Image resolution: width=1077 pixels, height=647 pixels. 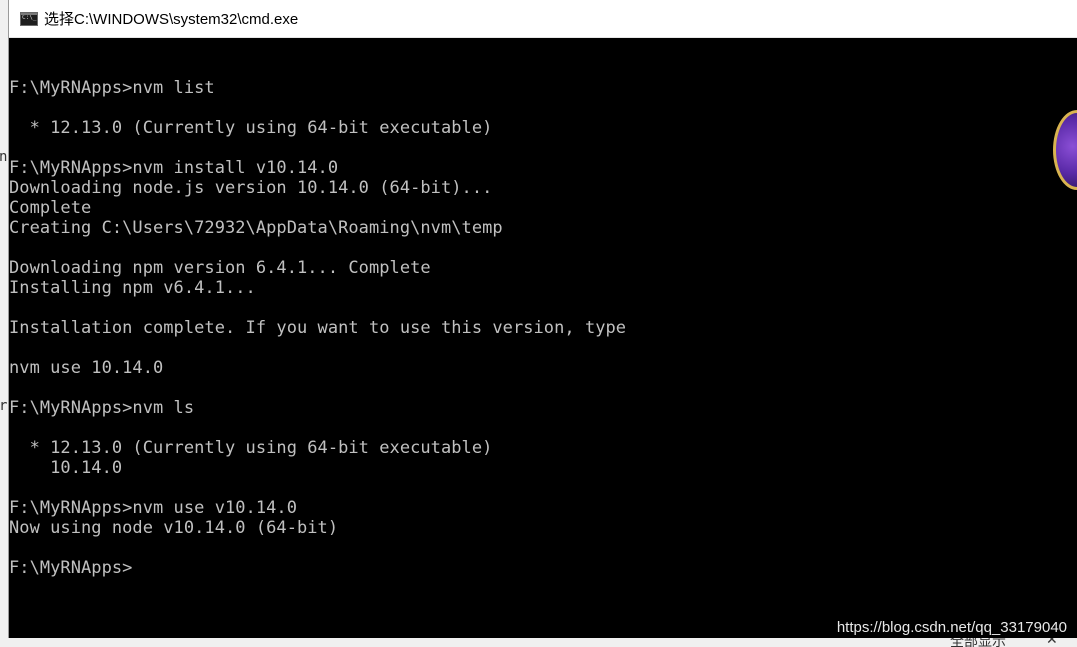 What do you see at coordinates (50, 208) in the screenshot?
I see `console-line: Complete` at bounding box center [50, 208].